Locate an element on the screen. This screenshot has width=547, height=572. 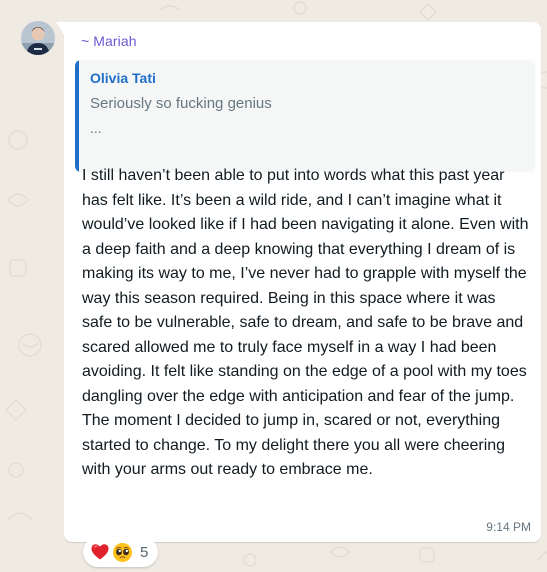
reaction-count: 5 is located at coordinates (144, 552).